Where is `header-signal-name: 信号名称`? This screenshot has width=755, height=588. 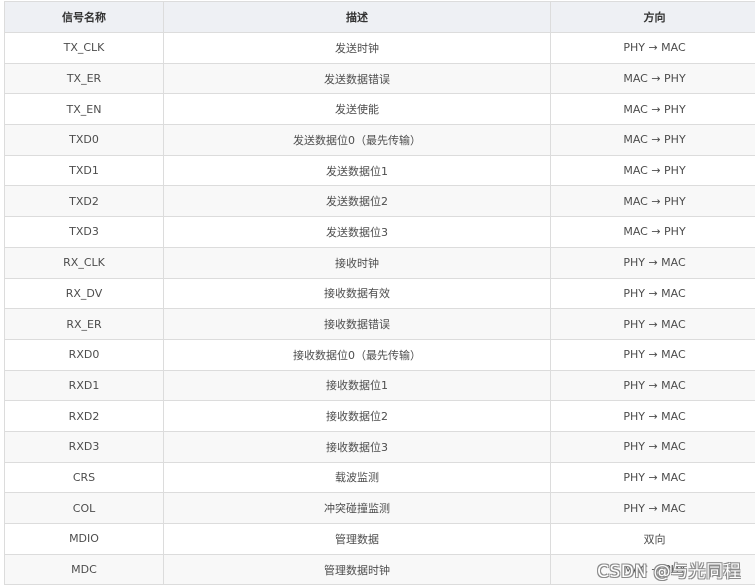 header-signal-name: 信号名称 is located at coordinates (84, 17).